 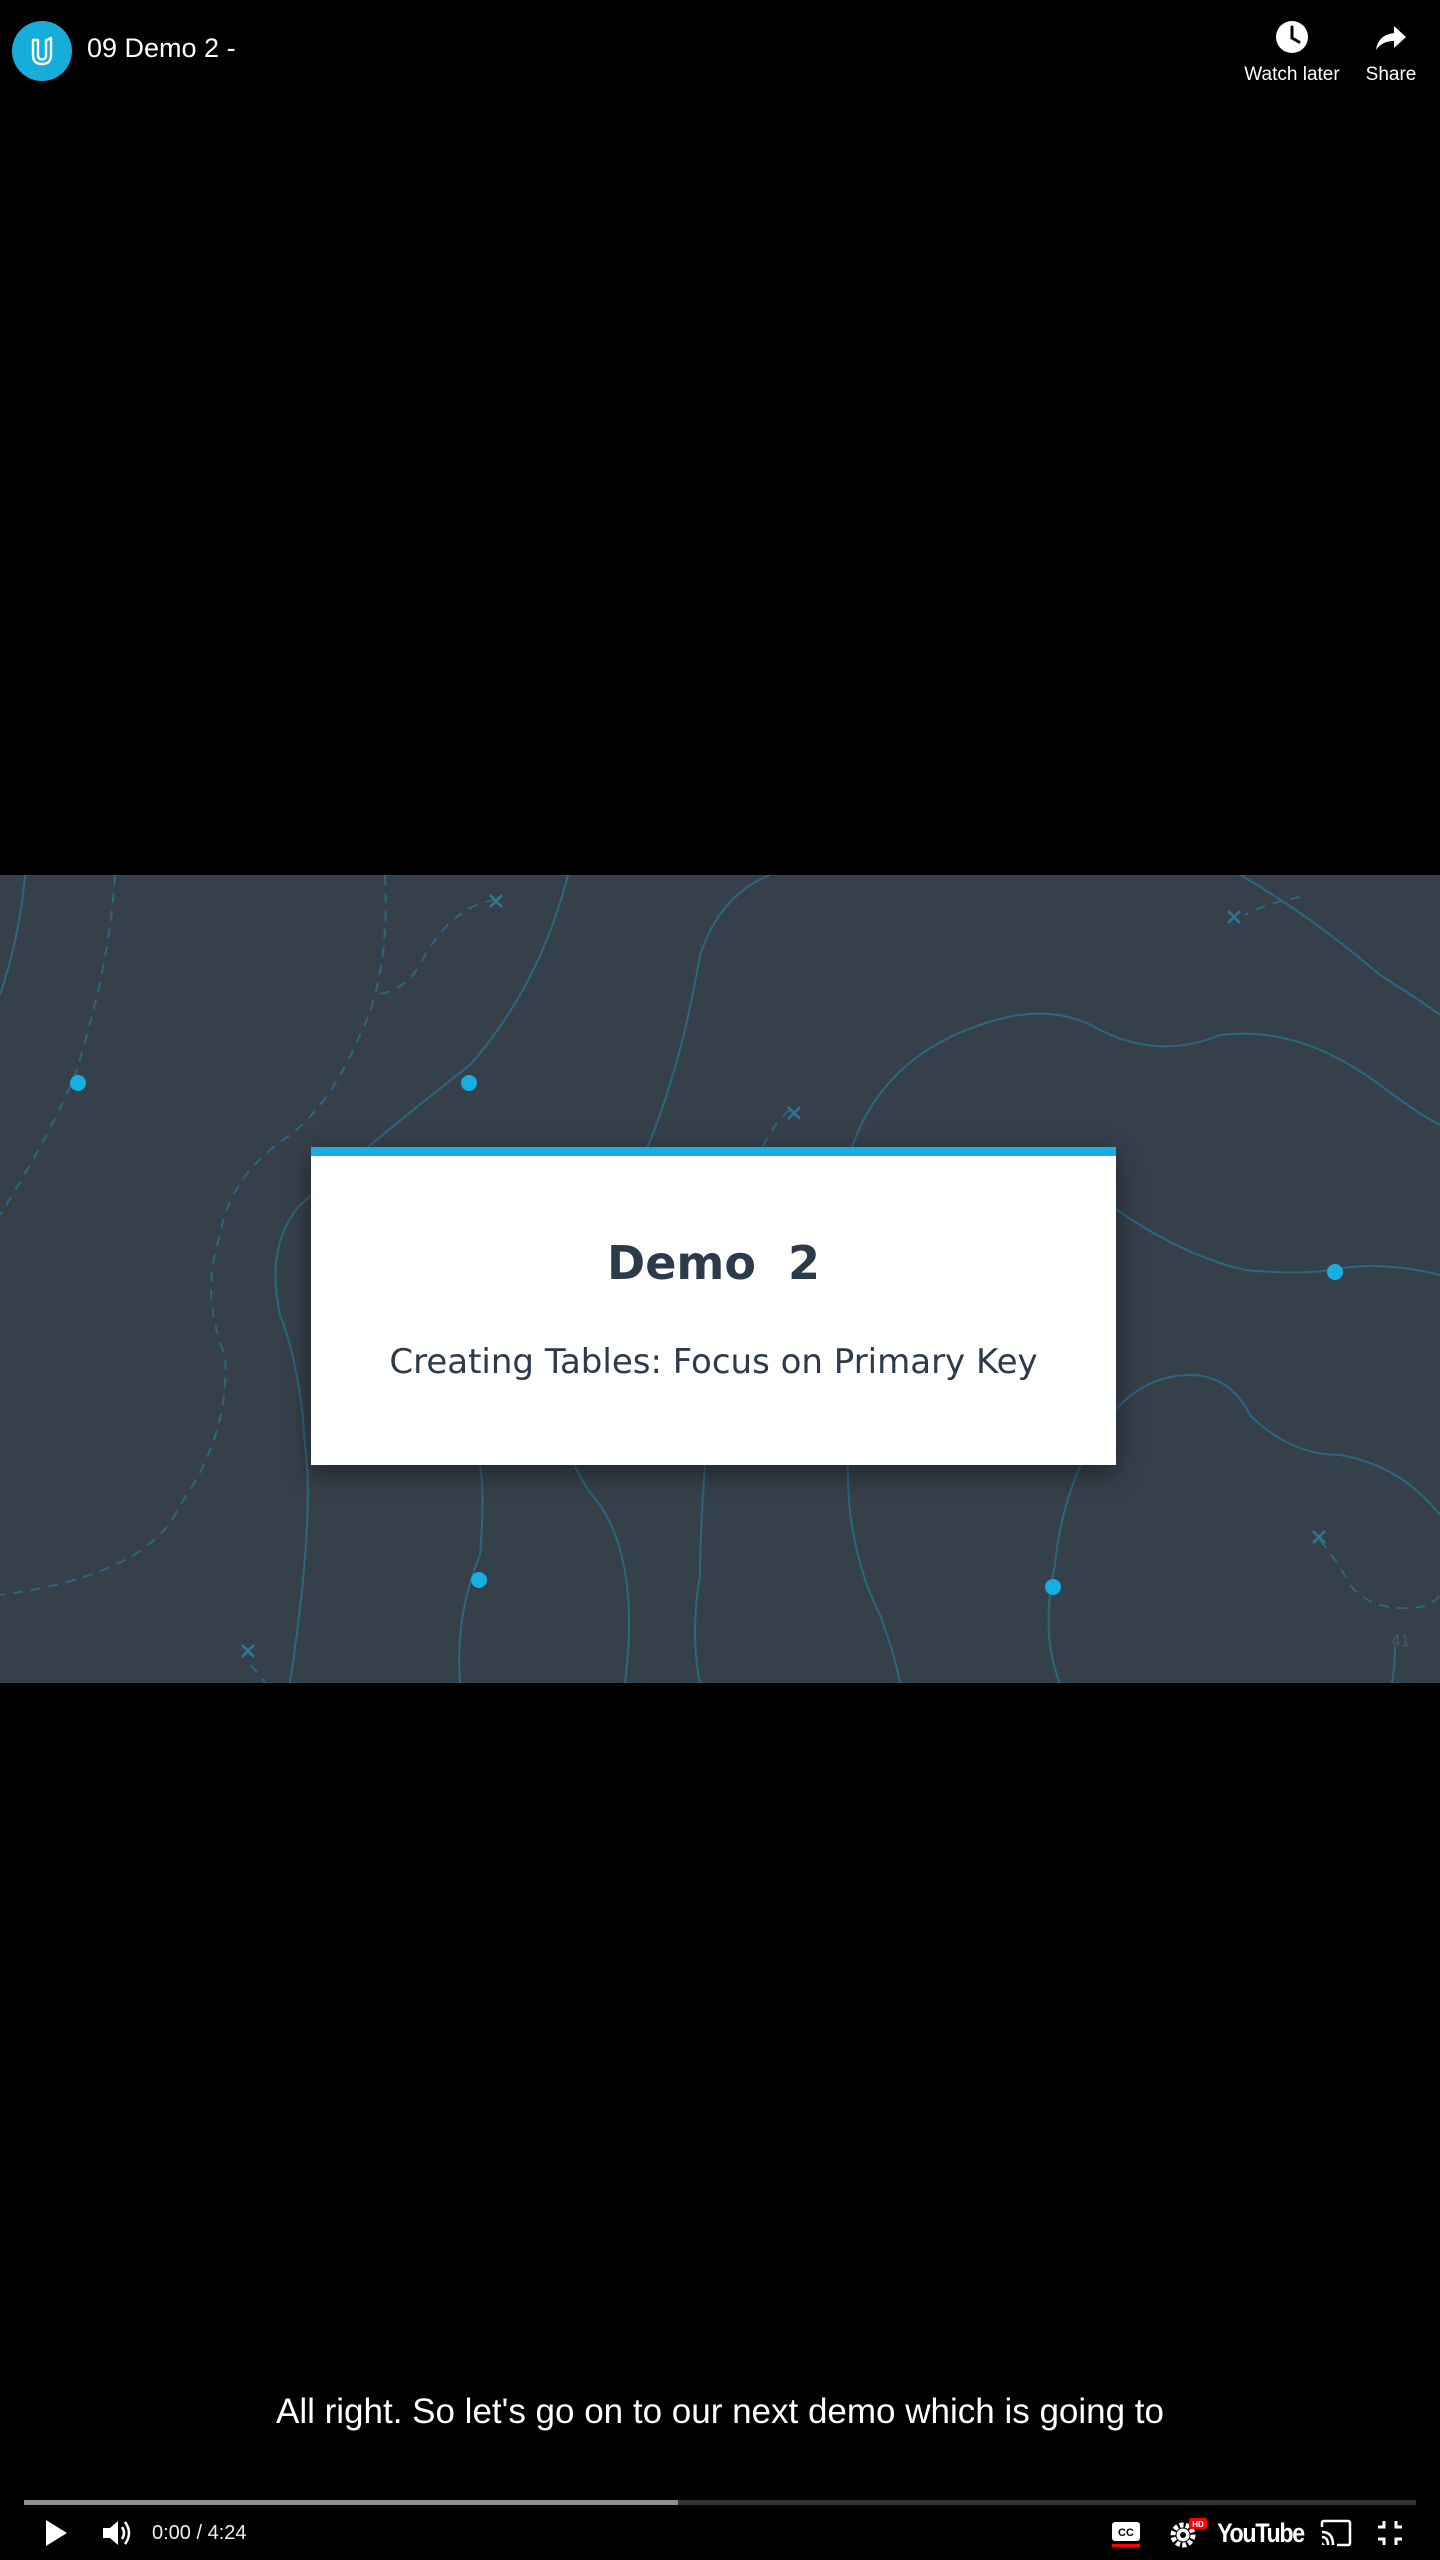 What do you see at coordinates (1400, 1640) in the screenshot?
I see `slide-page-number: 41` at bounding box center [1400, 1640].